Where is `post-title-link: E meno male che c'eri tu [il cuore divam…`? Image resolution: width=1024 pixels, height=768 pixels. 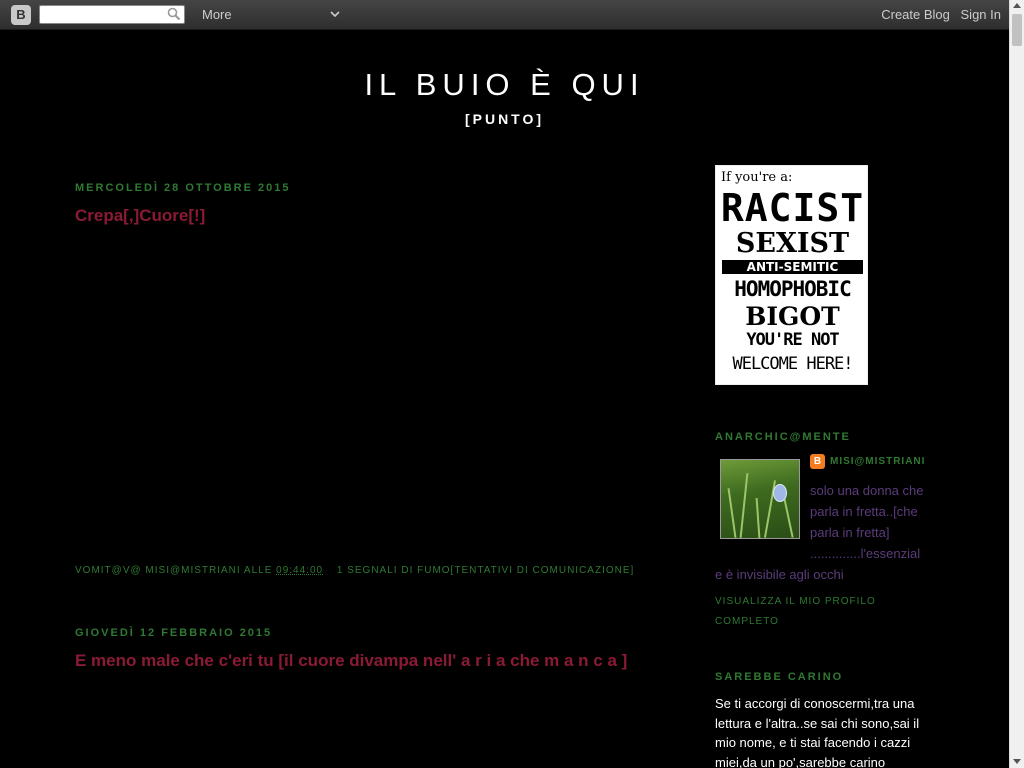 post-title-link: E meno male che c'eri tu [il cuore divam… is located at coordinates (351, 661).